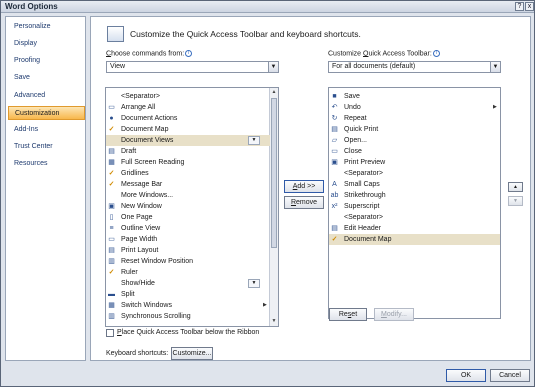 The height and width of the screenshot is (387, 535). I want to click on list-item: ▤ Draft, so click(188, 151).